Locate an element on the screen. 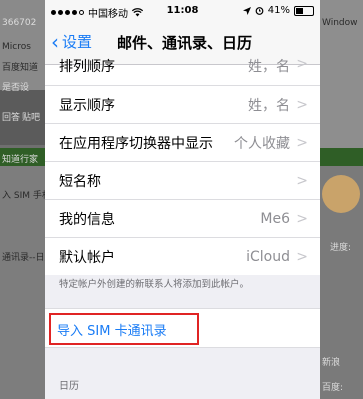 The width and height of the screenshot is (363, 399). background-text: 入 SIM 手机 is located at coordinates (23, 196).